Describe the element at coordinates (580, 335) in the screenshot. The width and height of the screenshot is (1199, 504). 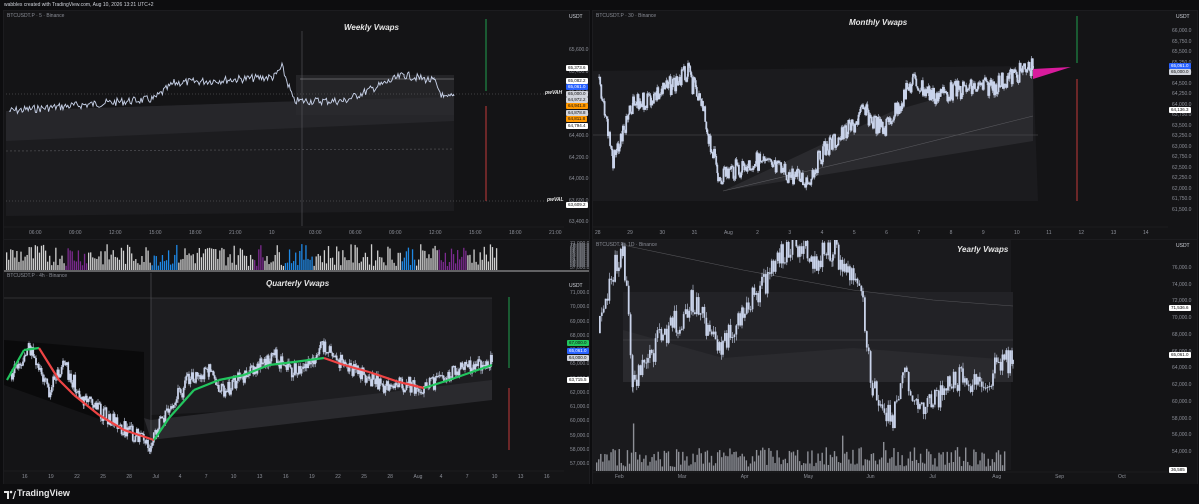
I see `price-axis-label: 68,000.0` at that location.